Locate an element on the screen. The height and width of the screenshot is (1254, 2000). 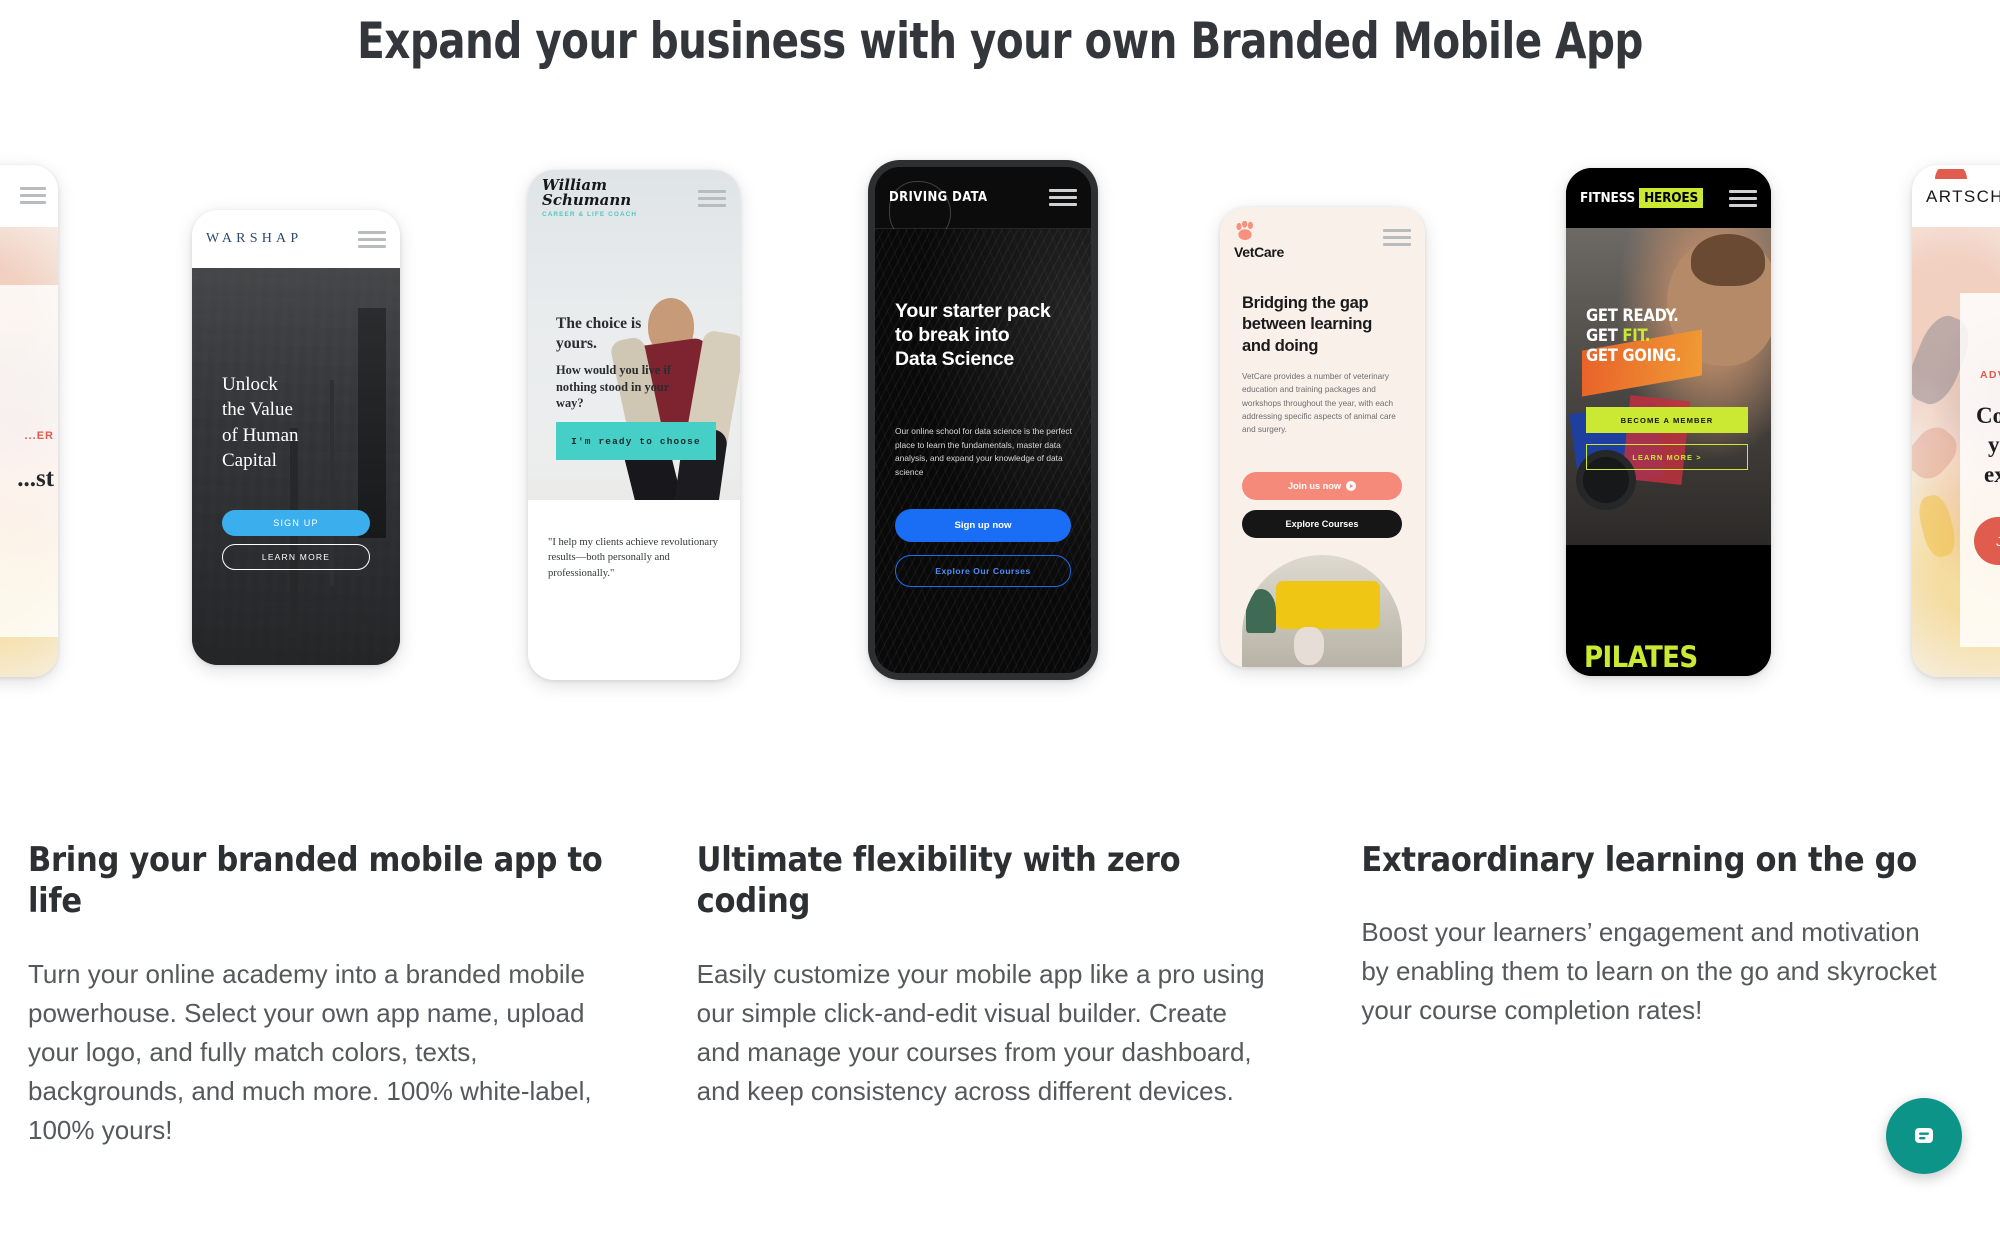
brand-logo: ARTSCH is located at coordinates (1963, 196).